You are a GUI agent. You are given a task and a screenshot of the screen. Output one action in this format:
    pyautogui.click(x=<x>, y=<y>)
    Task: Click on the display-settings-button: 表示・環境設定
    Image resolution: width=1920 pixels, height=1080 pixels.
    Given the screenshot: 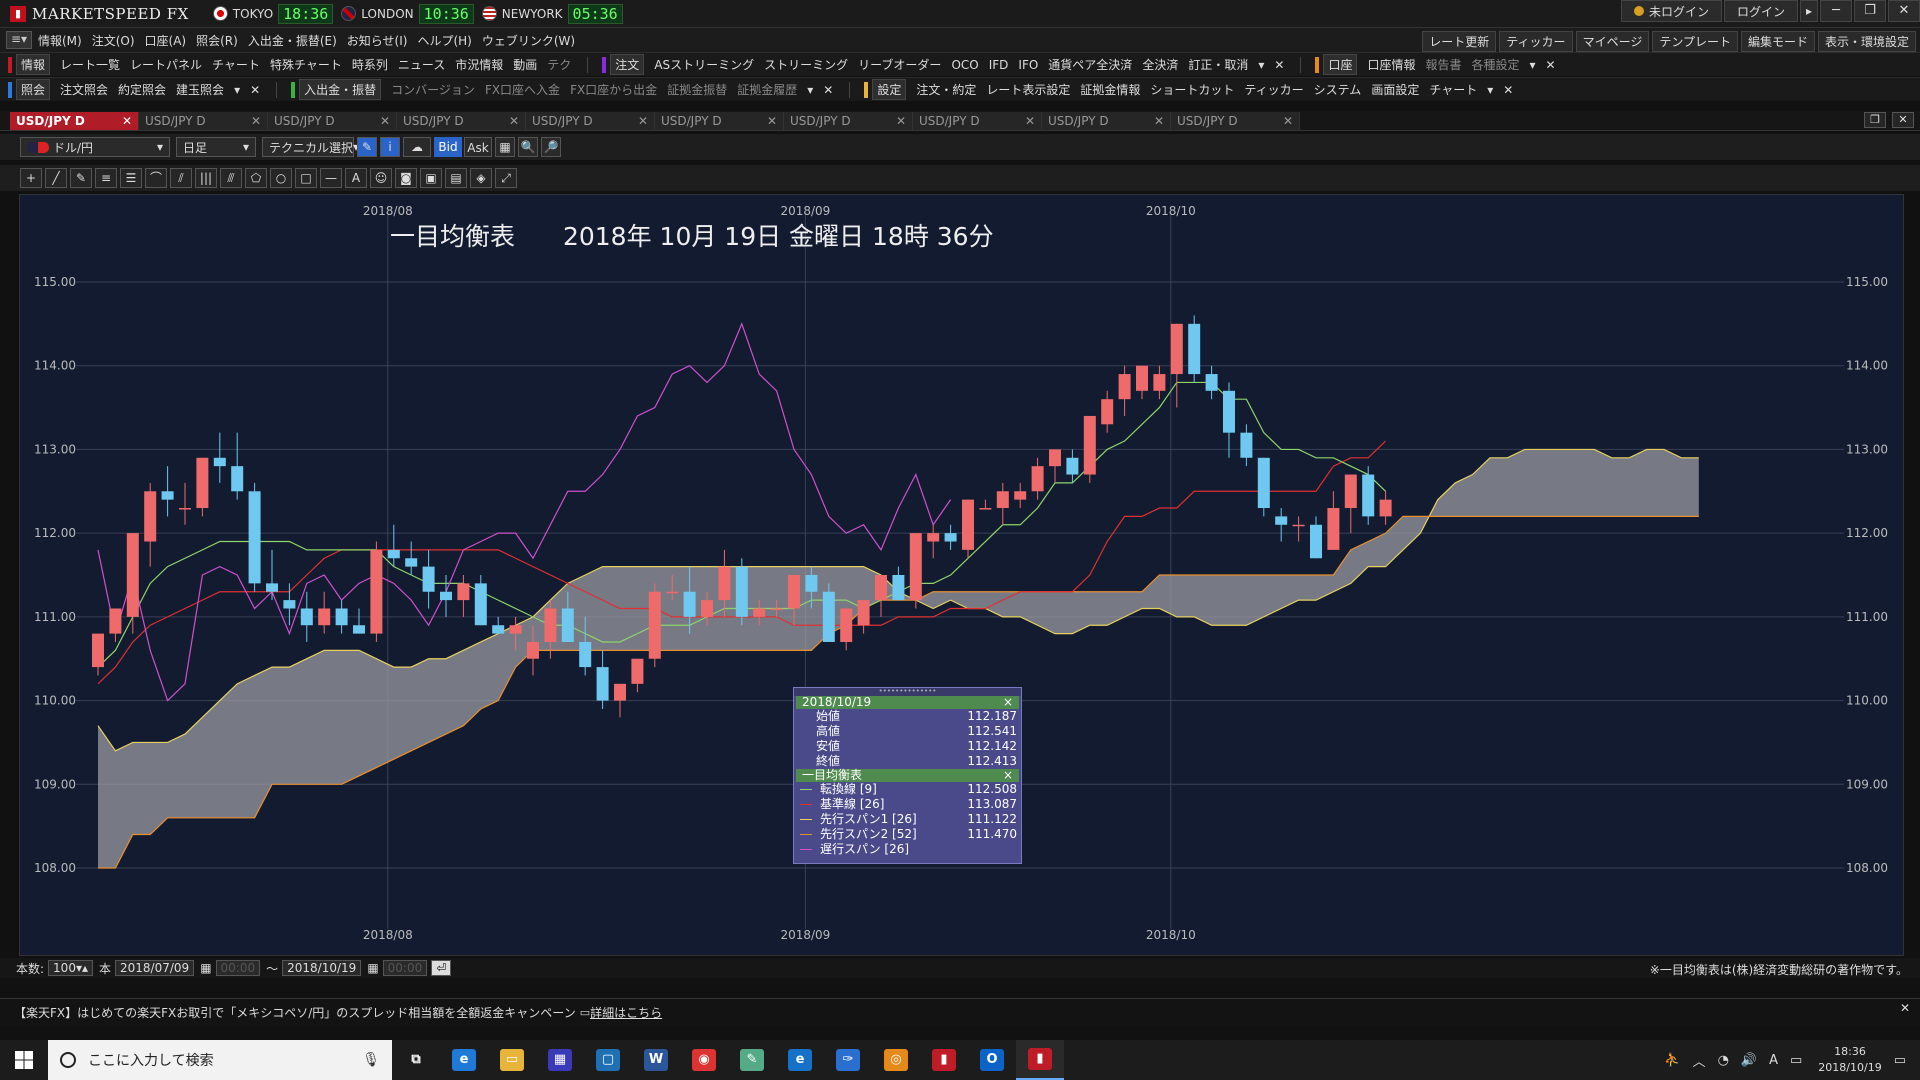 What is the action you would take?
    pyautogui.click(x=1866, y=41)
    